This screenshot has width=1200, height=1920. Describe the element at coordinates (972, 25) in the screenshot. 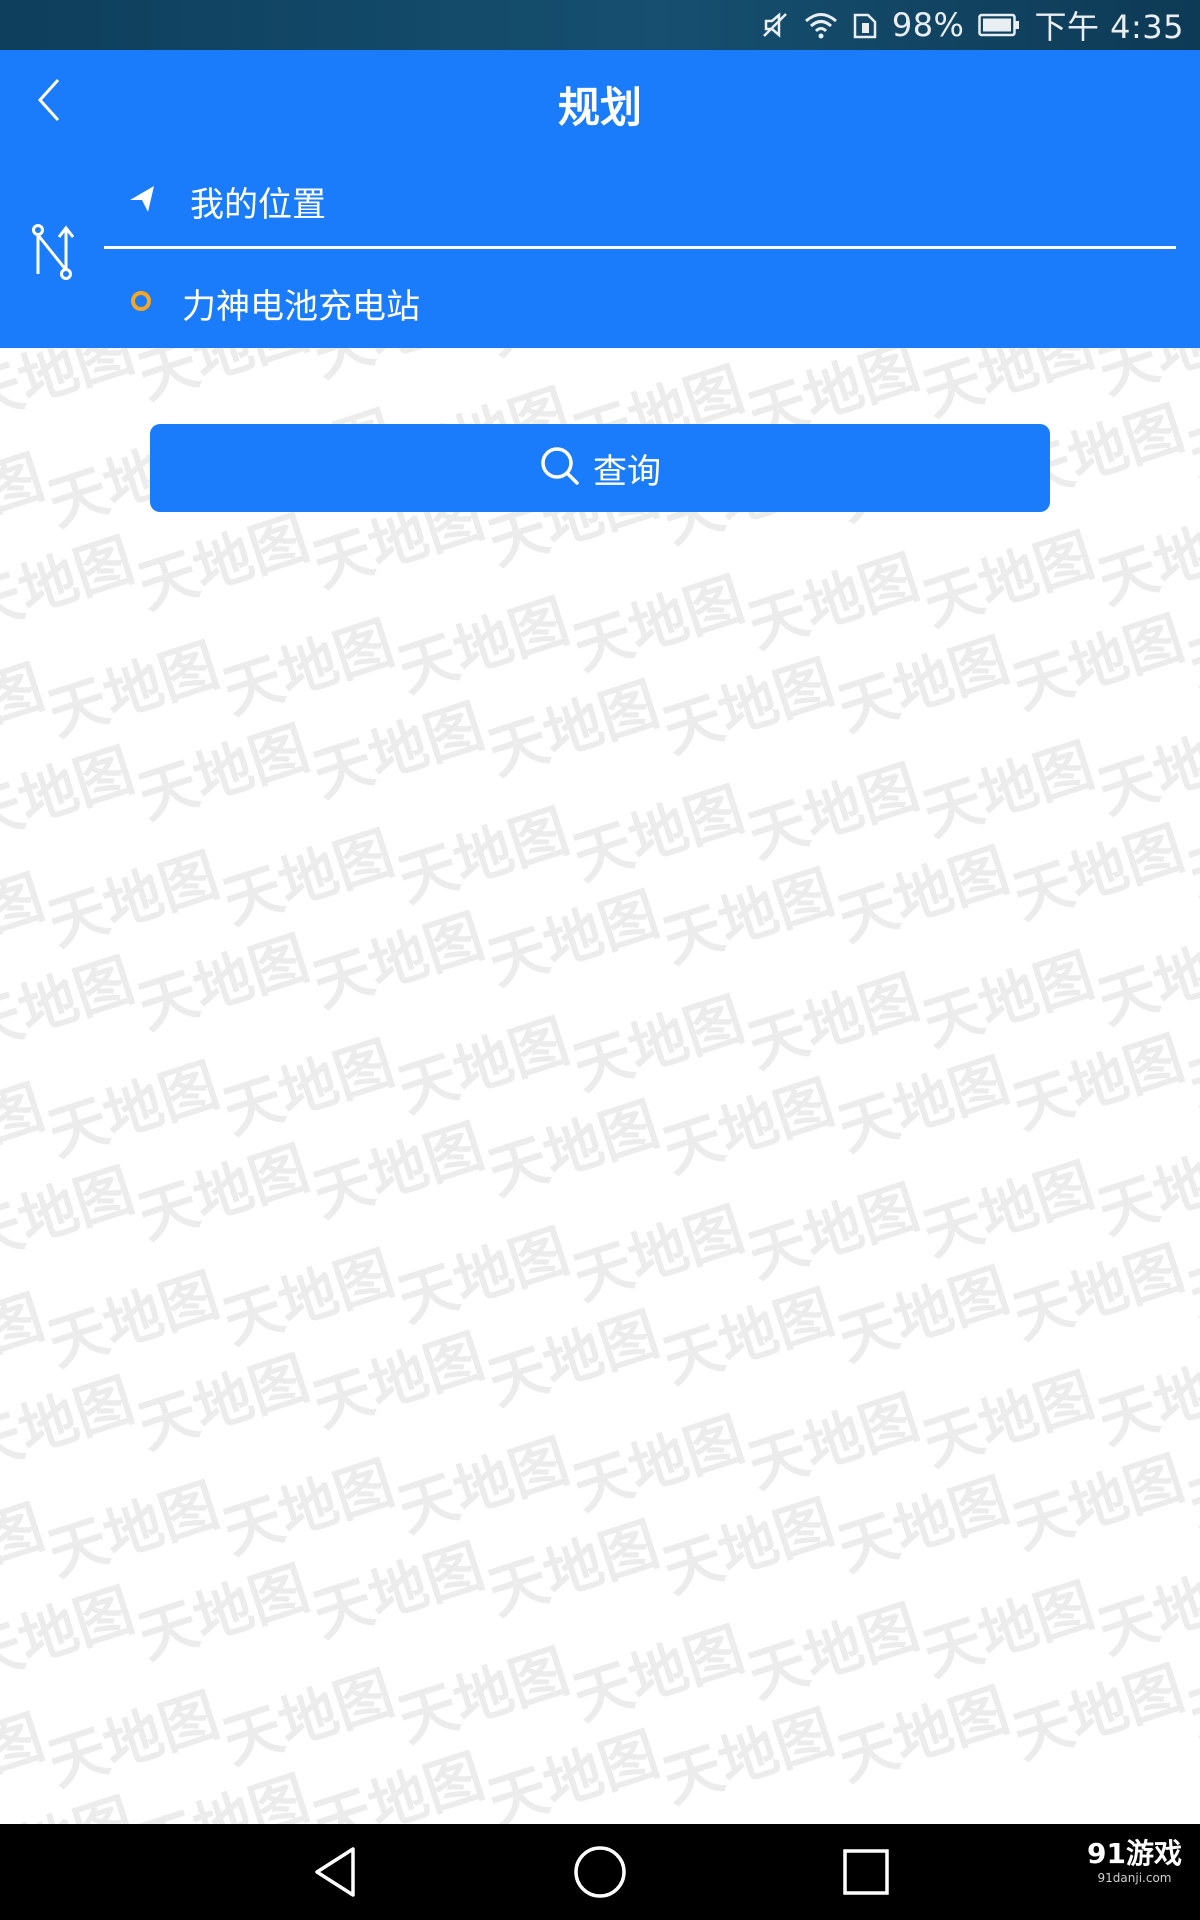

I see `status-icons: 98% 下午 4:35` at that location.